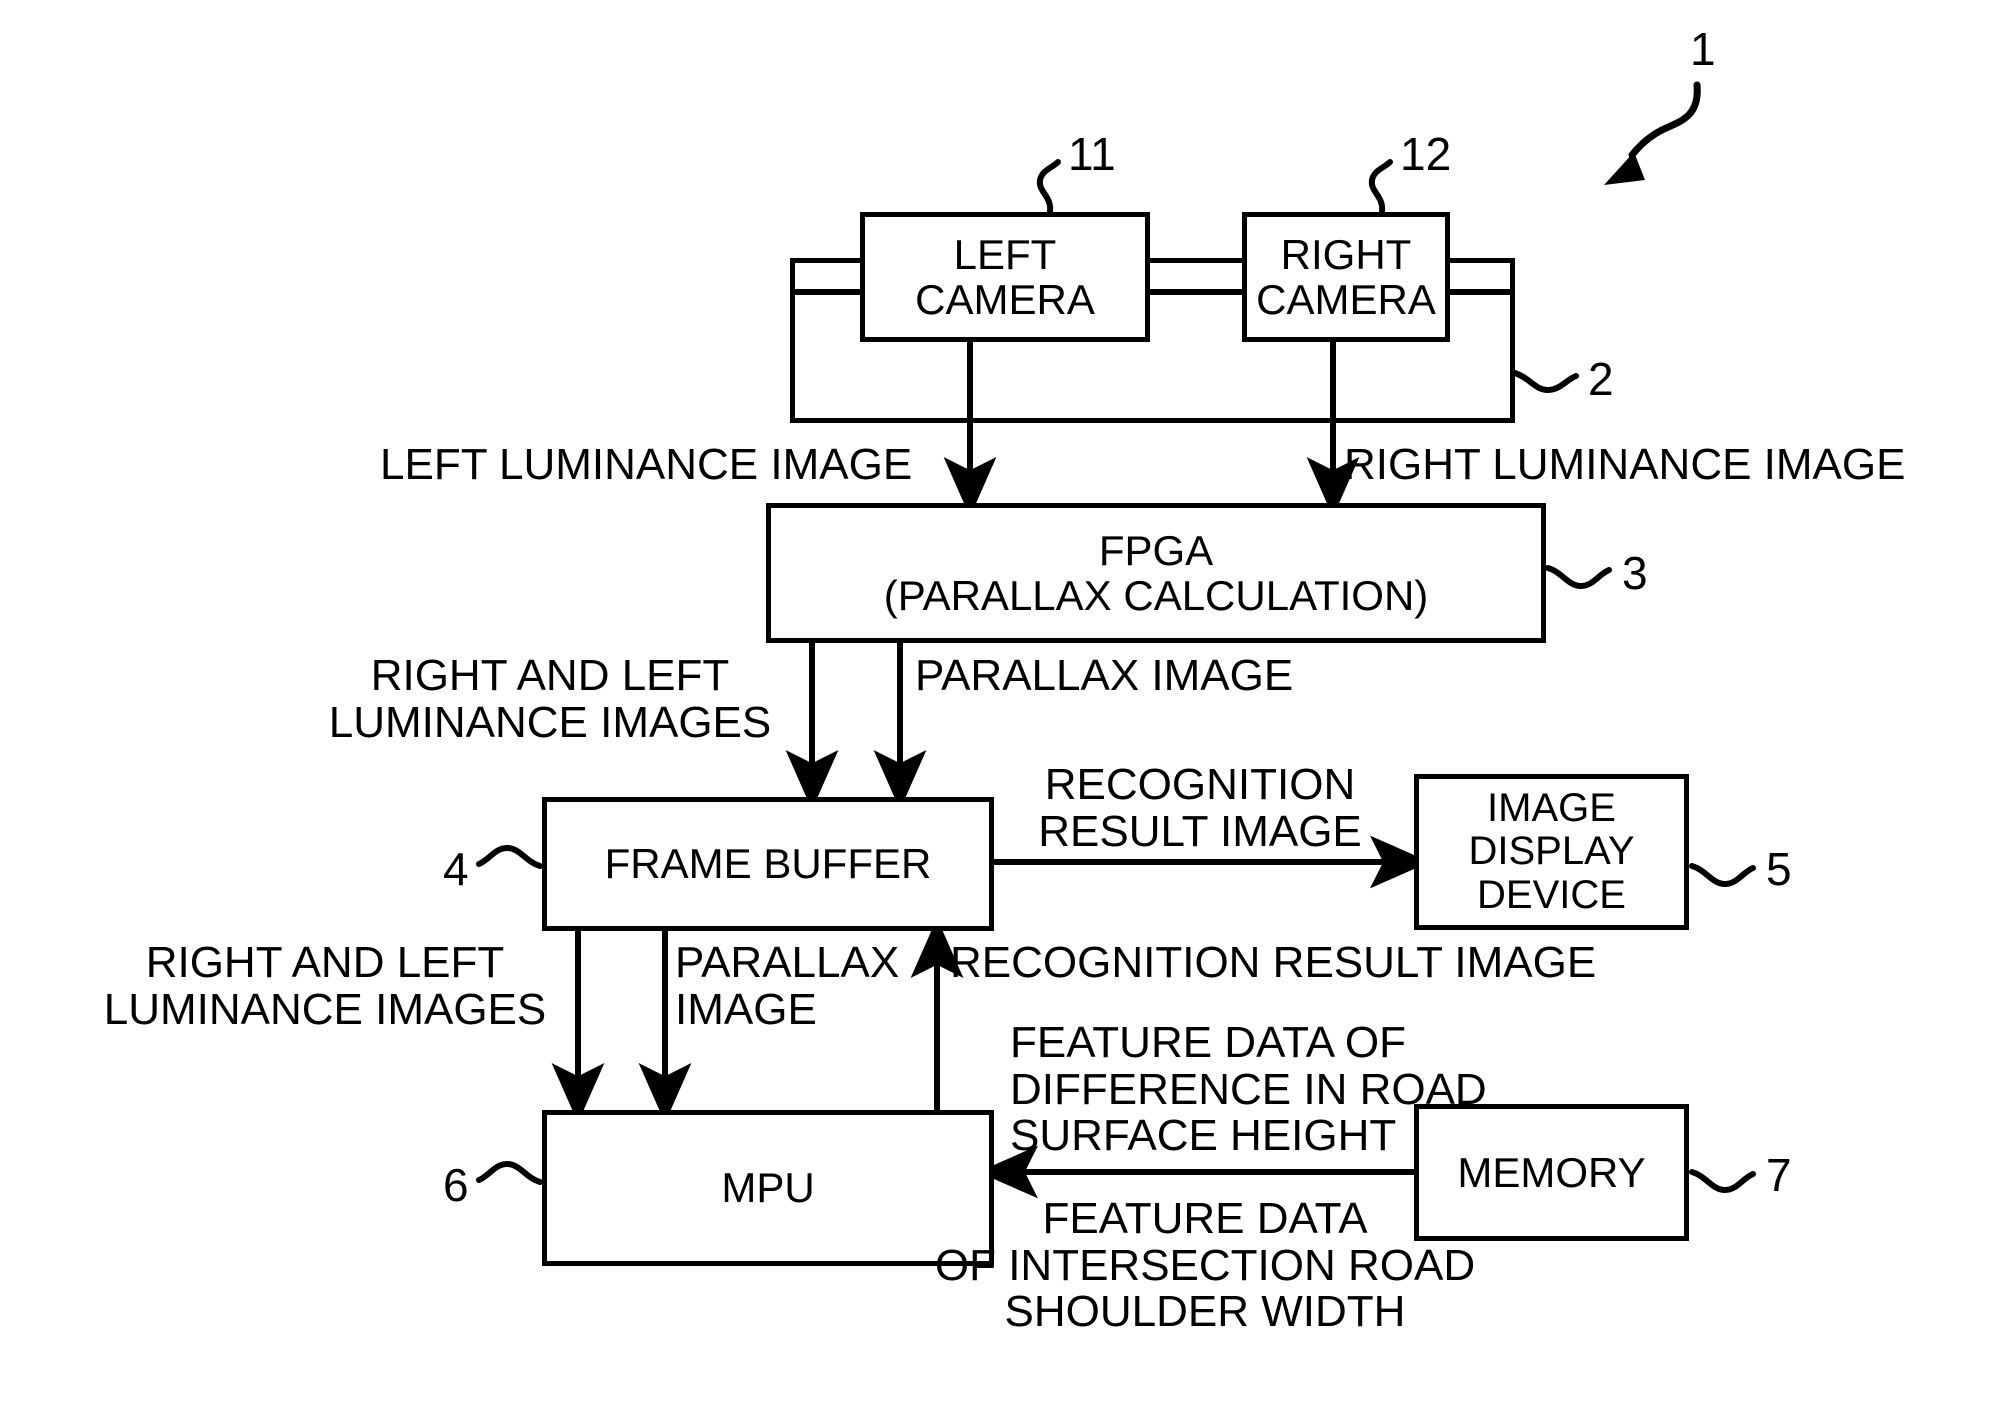 The height and width of the screenshot is (1414, 2013). I want to click on ref-numeral-3: 3, so click(1635, 573).